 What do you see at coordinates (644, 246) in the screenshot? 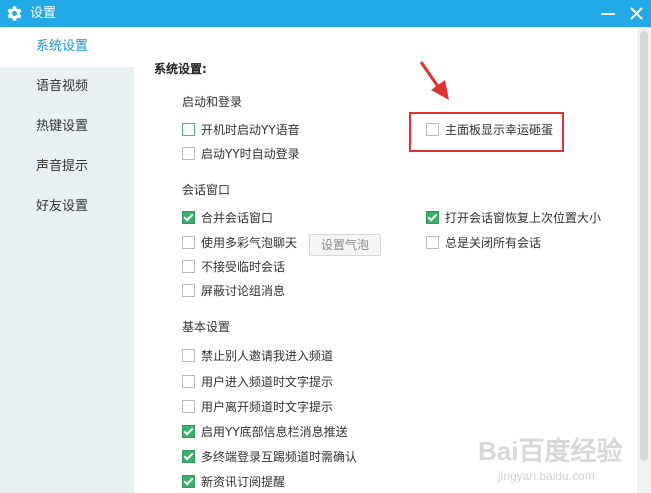
I see `scrollbar-thumb` at bounding box center [644, 246].